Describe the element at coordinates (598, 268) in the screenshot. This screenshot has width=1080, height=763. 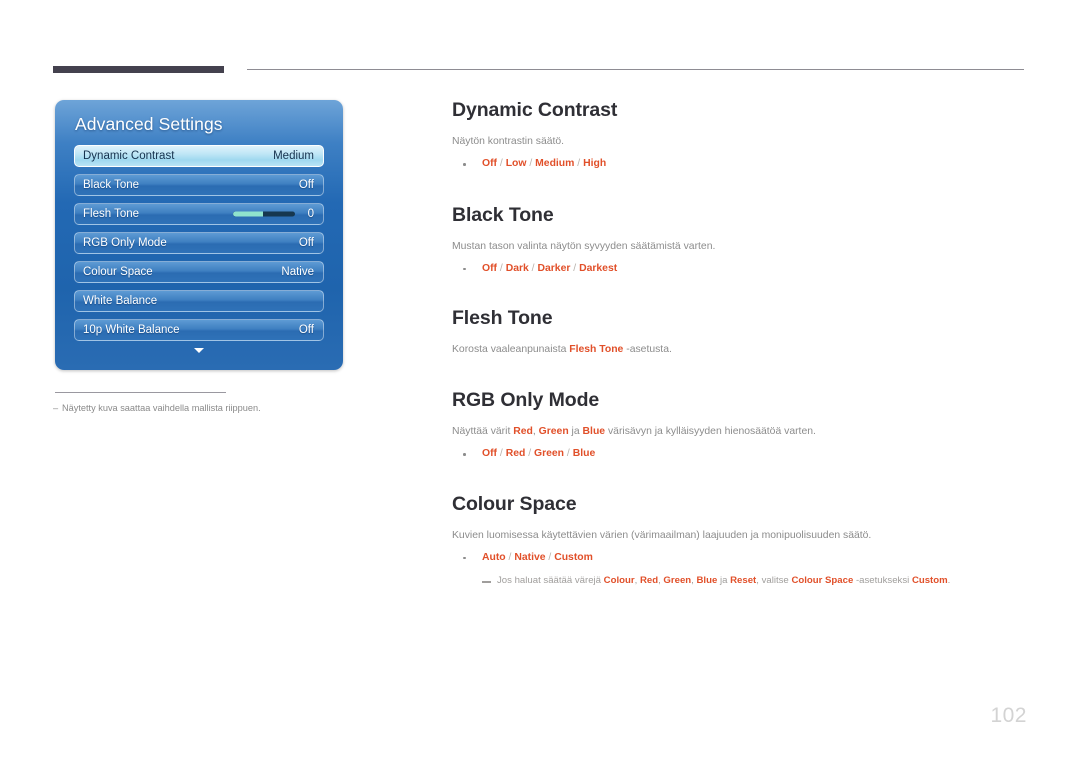
I see `option-value: Darkest` at that location.